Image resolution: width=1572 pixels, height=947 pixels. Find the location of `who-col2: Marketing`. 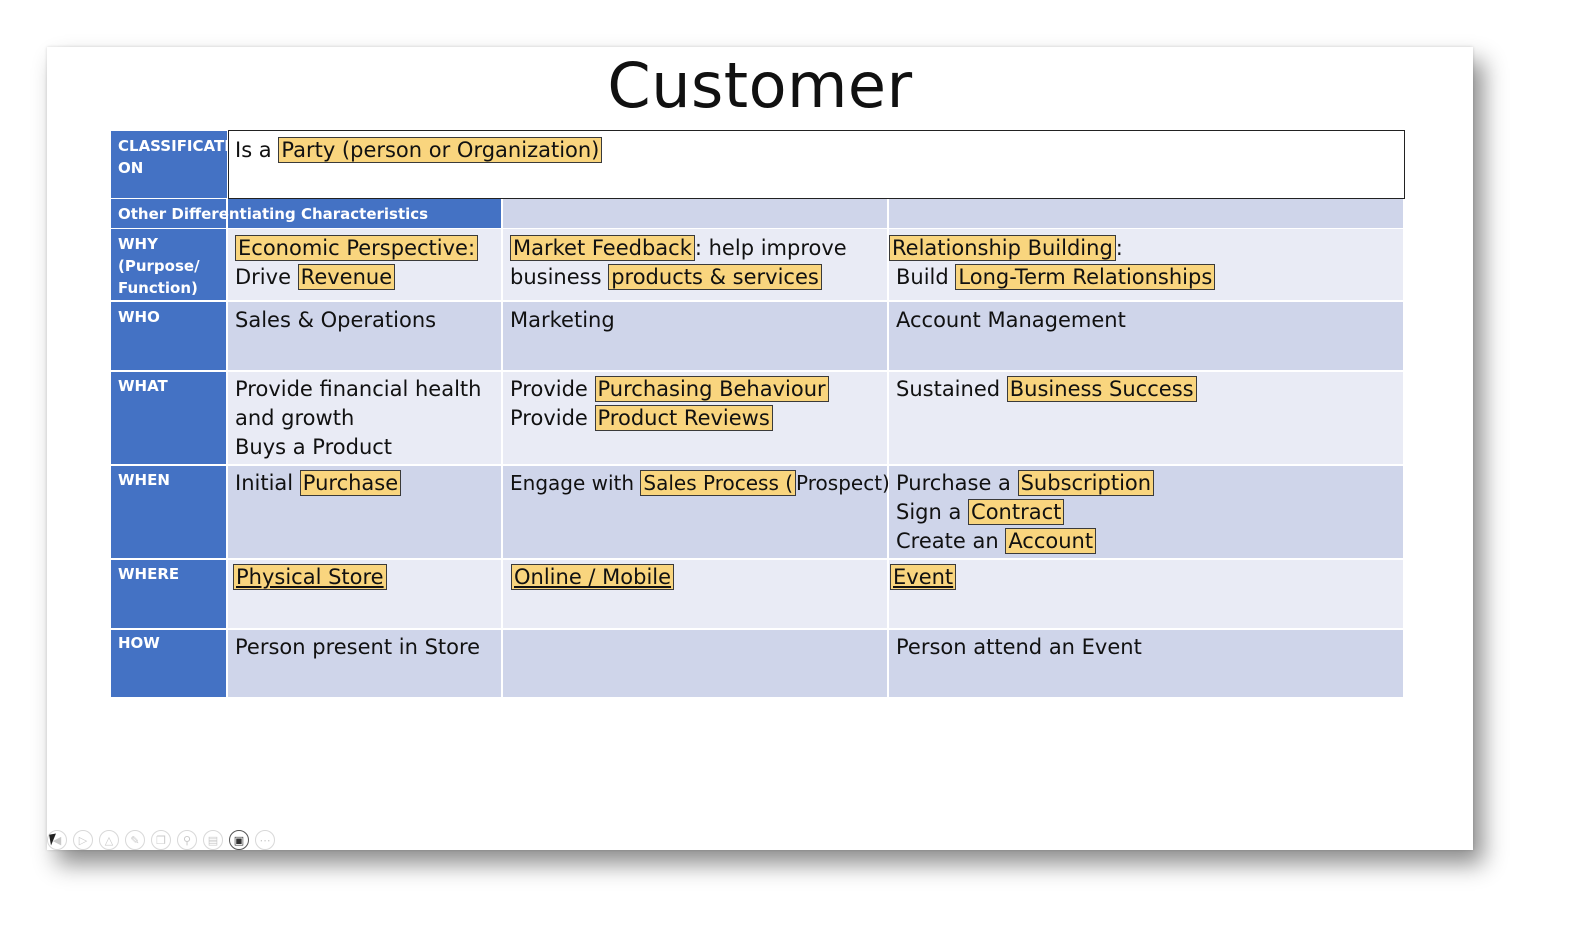

who-col2: Marketing is located at coordinates (562, 320).